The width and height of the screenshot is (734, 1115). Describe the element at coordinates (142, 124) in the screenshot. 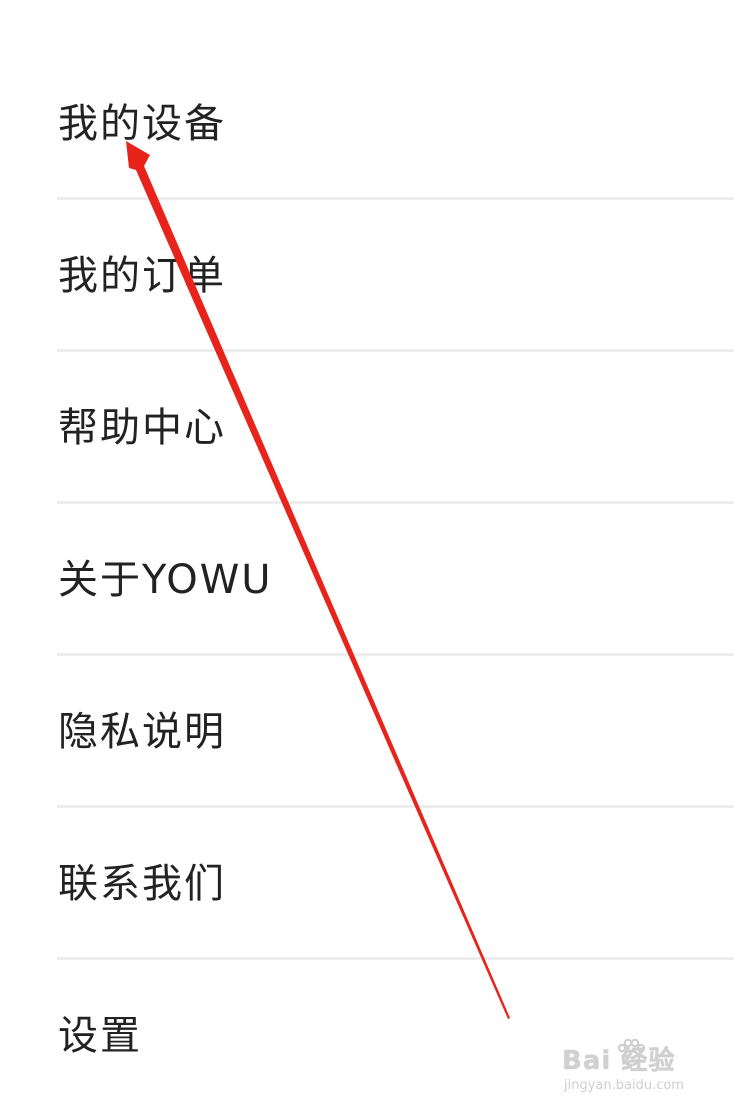

I see `menu-item-label: 我的设备` at that location.